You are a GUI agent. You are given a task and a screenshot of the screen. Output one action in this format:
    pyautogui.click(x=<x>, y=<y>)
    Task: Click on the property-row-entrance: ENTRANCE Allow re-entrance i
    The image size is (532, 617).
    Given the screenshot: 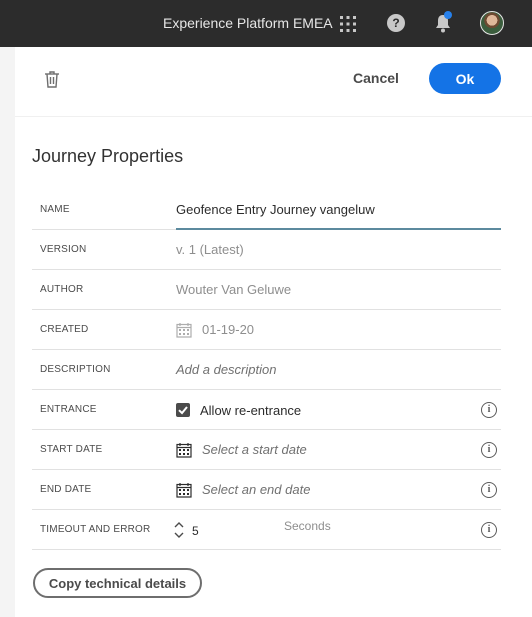 What is the action you would take?
    pyautogui.click(x=266, y=410)
    